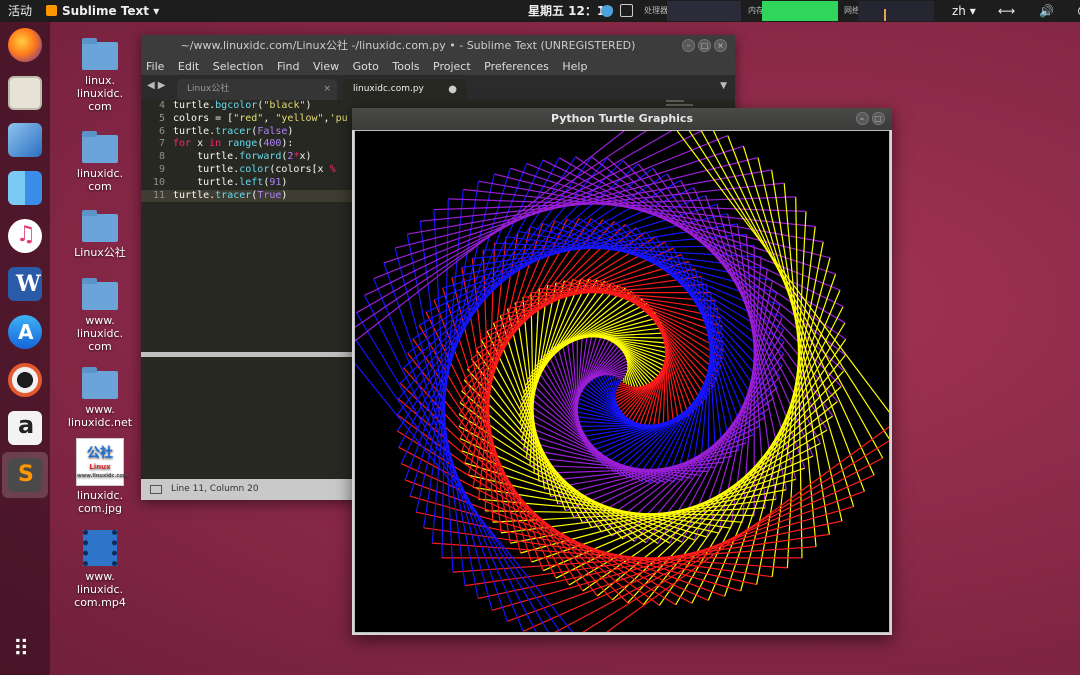 The width and height of the screenshot is (1080, 675). What do you see at coordinates (100, 589) in the screenshot?
I see `desktop-icon-label: www. linuxidc. com.mp4` at bounding box center [100, 589].